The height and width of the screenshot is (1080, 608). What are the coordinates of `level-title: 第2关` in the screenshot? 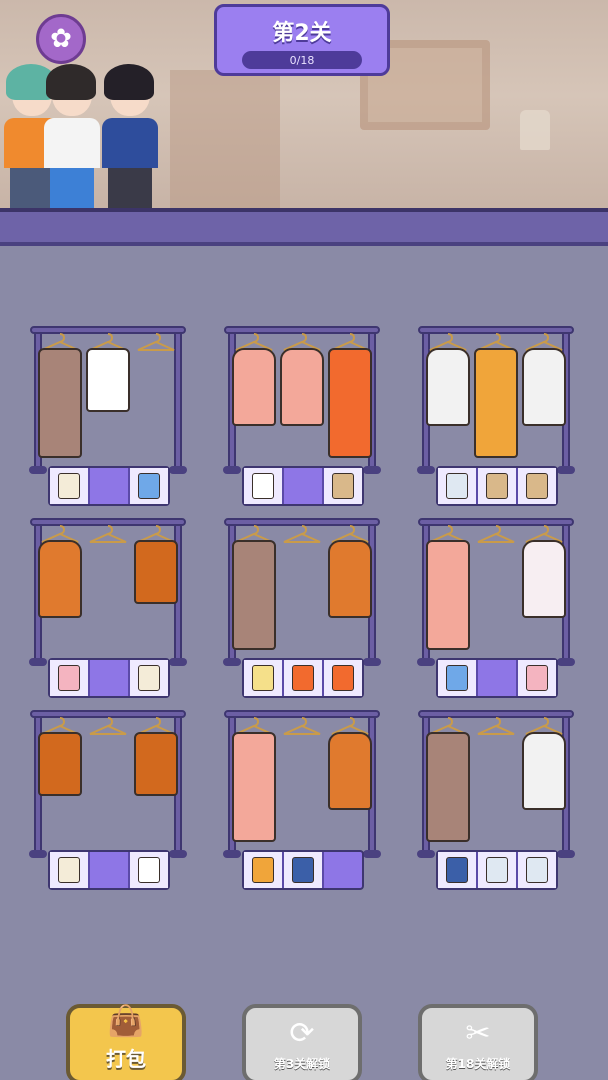 It's located at (302, 33).